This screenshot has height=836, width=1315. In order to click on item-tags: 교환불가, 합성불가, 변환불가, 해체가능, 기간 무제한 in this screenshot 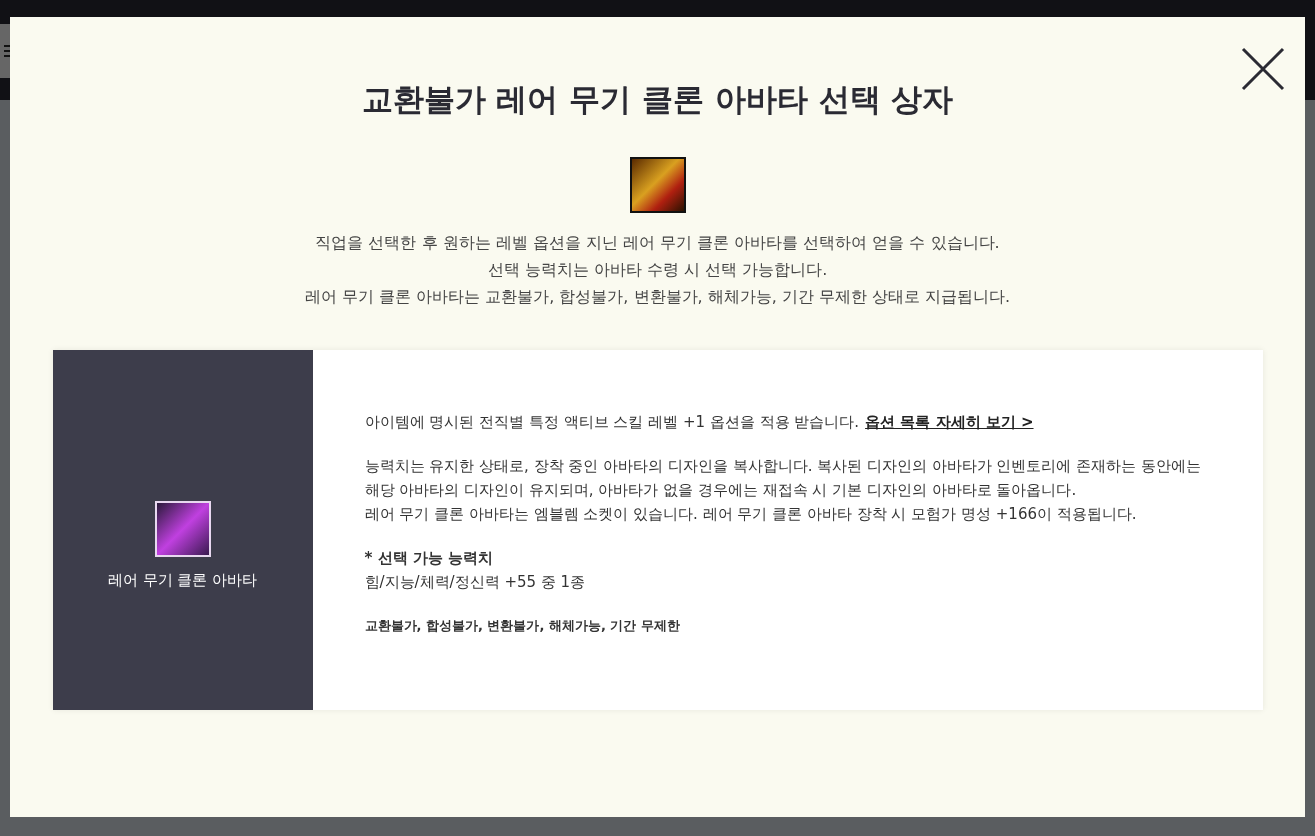, I will do `click(788, 626)`.